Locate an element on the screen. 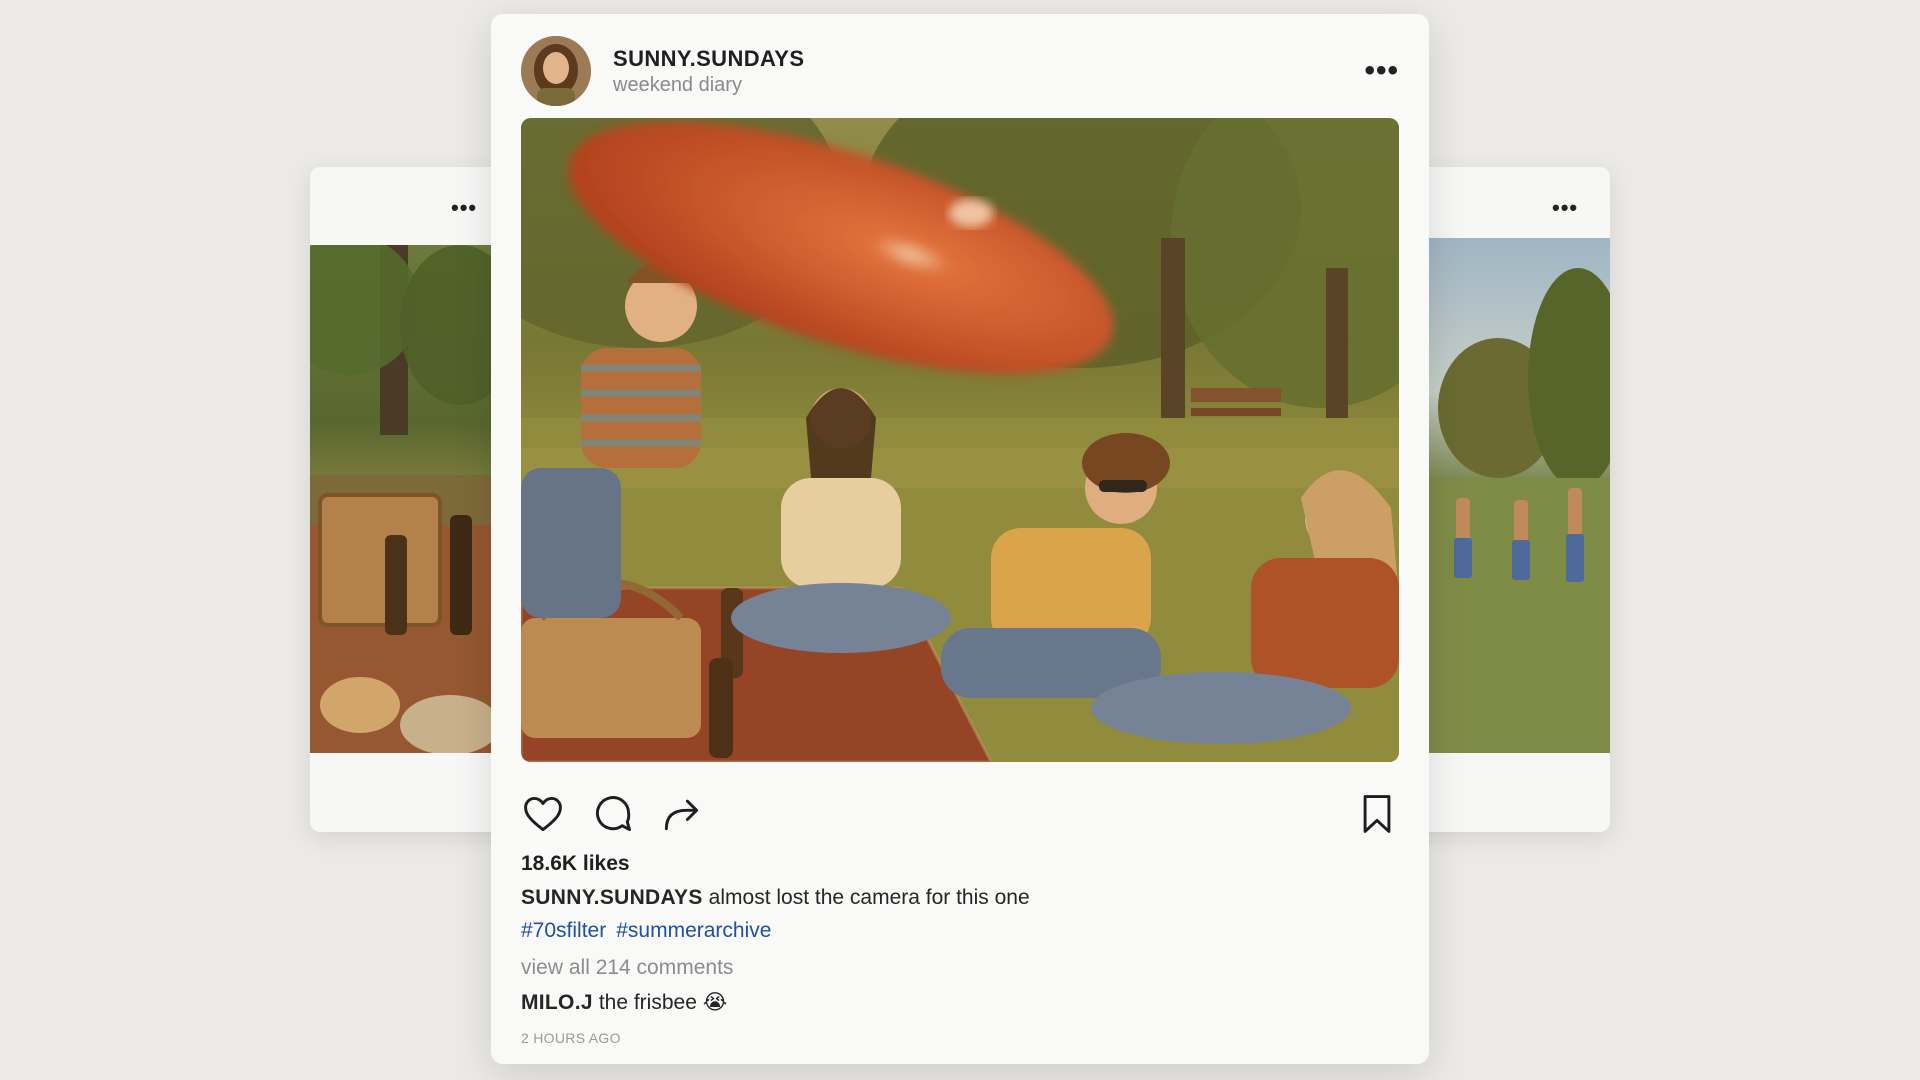  share-arrow-icon is located at coordinates (681, 814).